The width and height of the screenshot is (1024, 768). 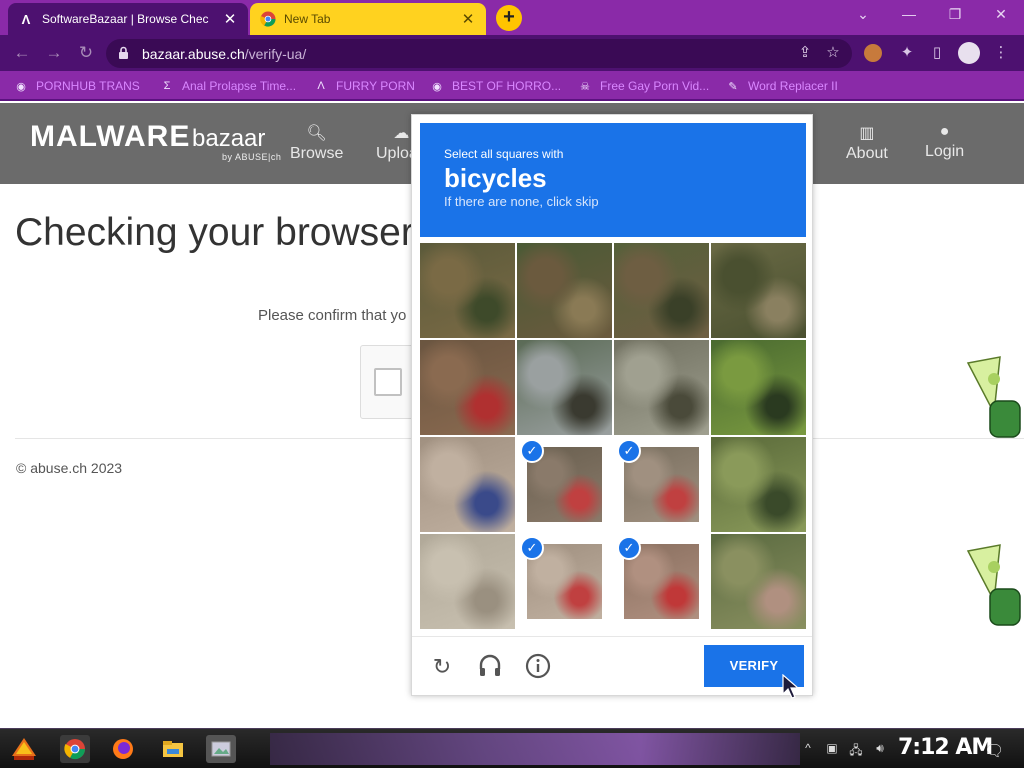 I want to click on sigma-icon: Σ, so click(x=167, y=86).